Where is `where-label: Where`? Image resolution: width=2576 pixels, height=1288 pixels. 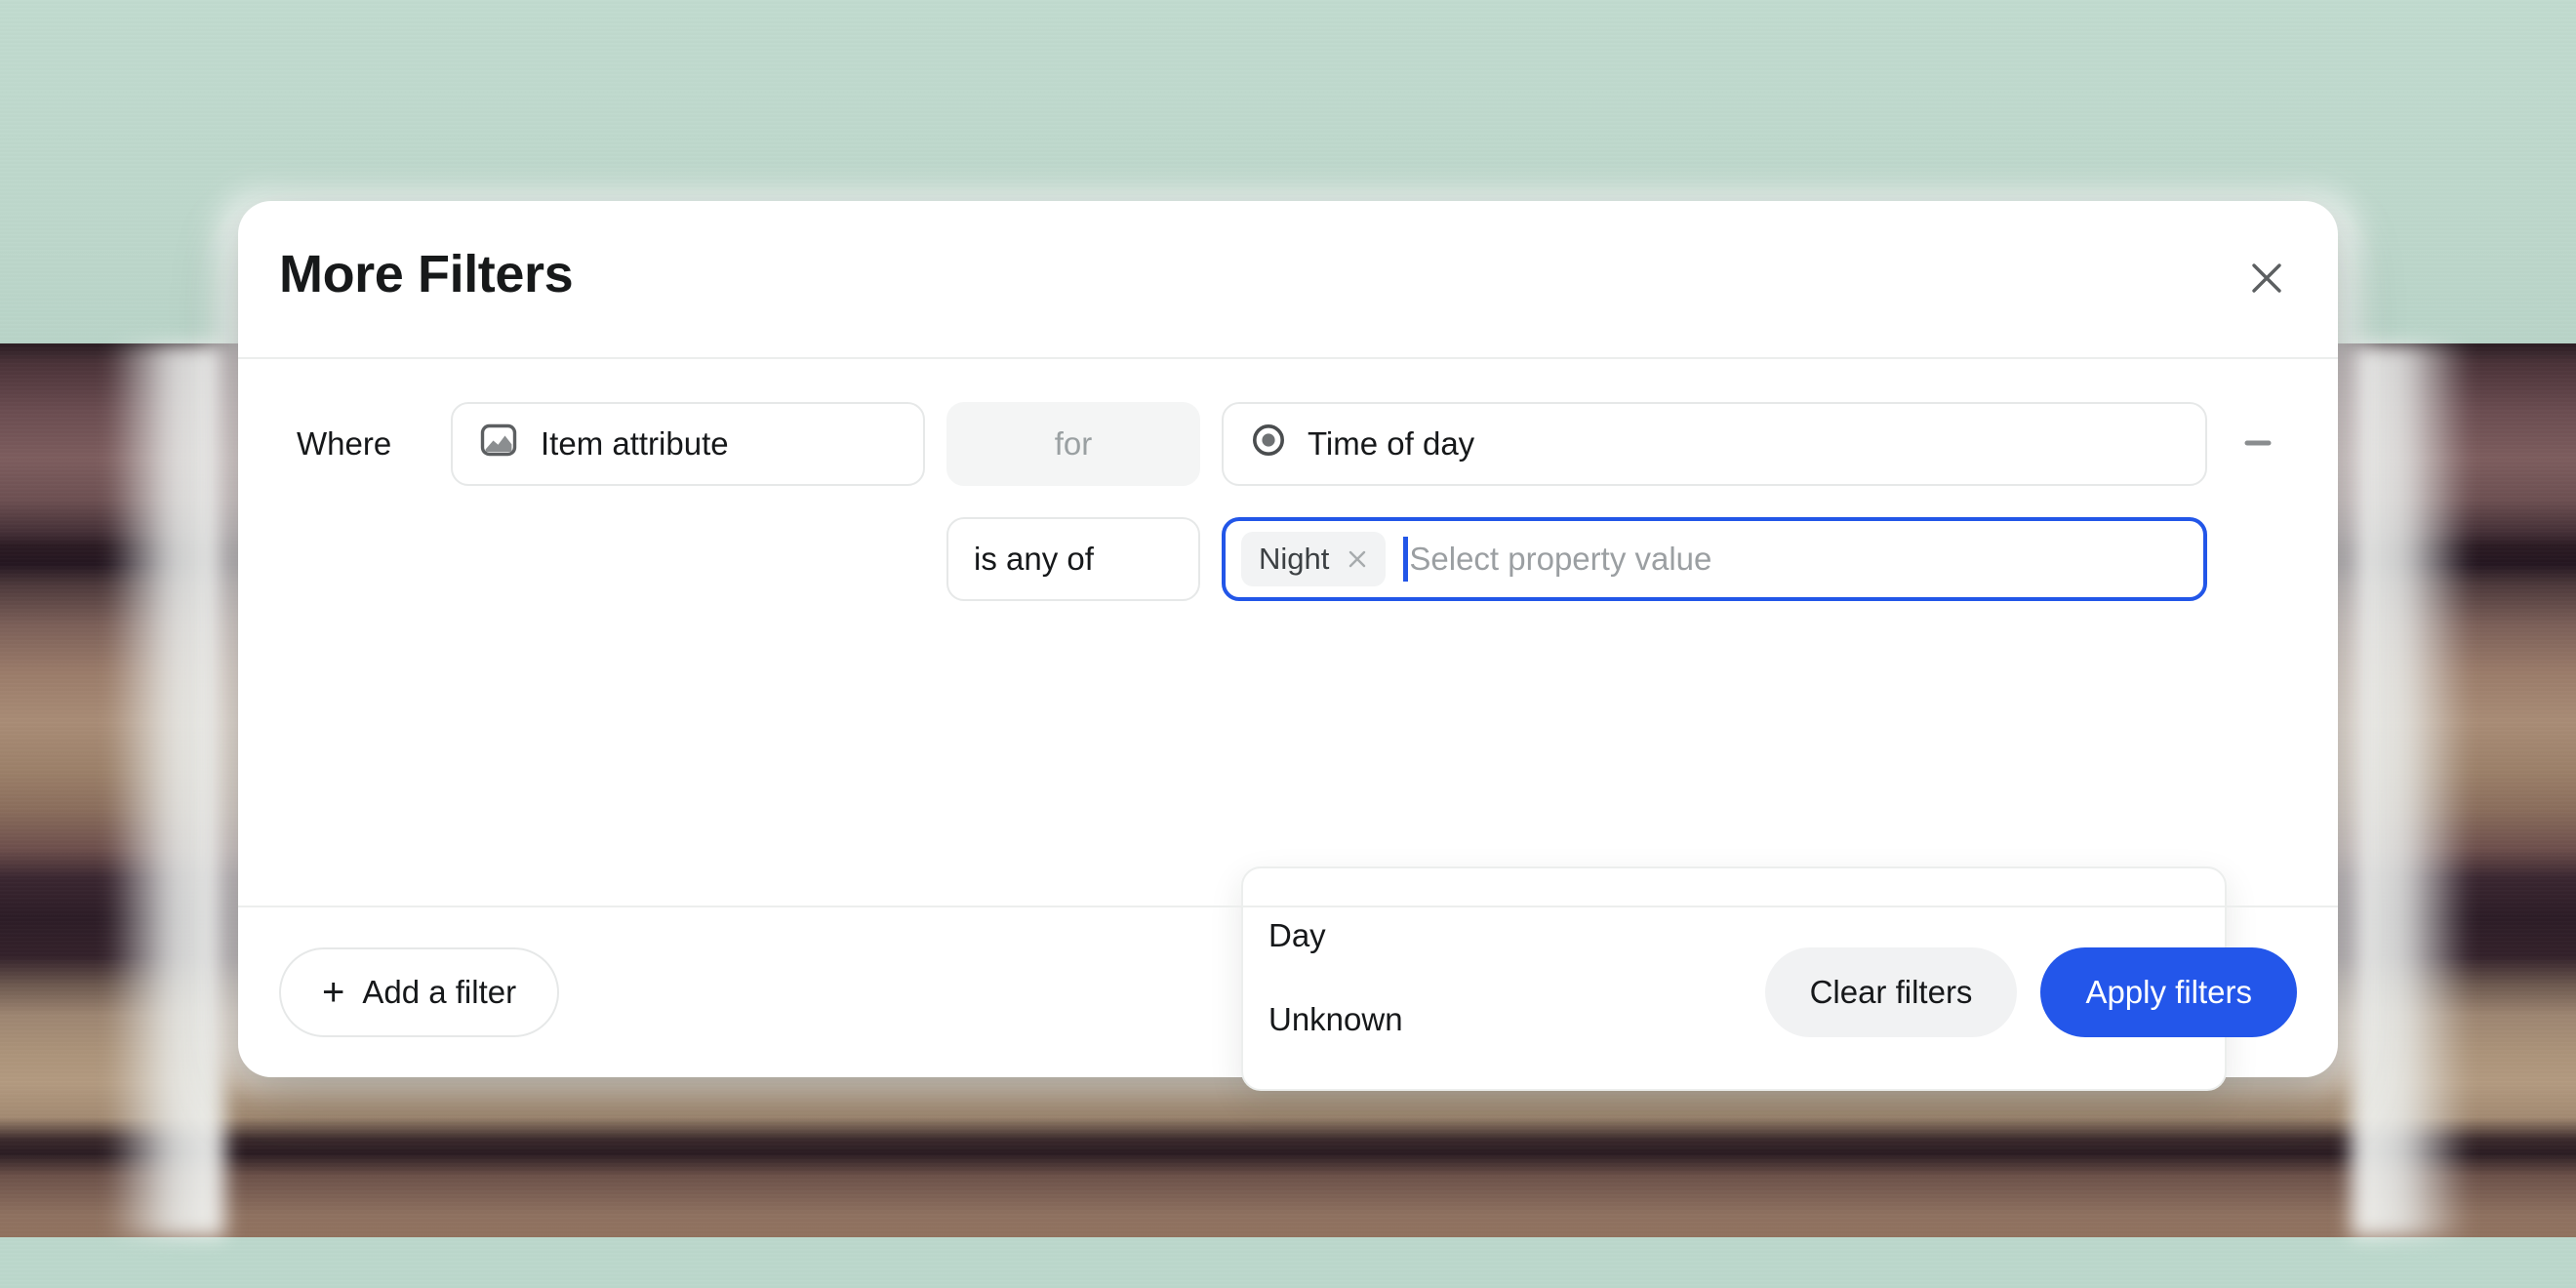 where-label: Where is located at coordinates (344, 443).